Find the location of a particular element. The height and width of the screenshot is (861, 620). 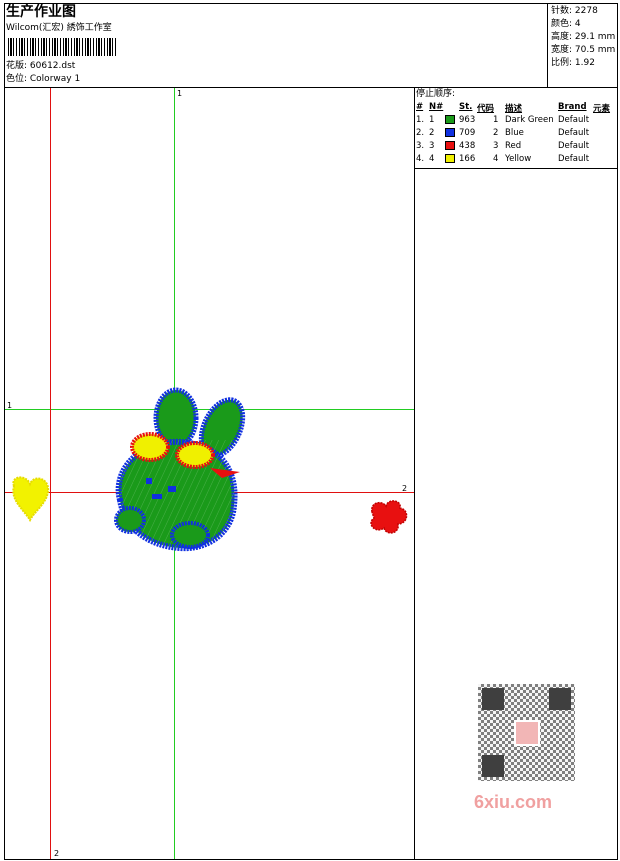

guide-label-h1: 1 is located at coordinates (10, 405).